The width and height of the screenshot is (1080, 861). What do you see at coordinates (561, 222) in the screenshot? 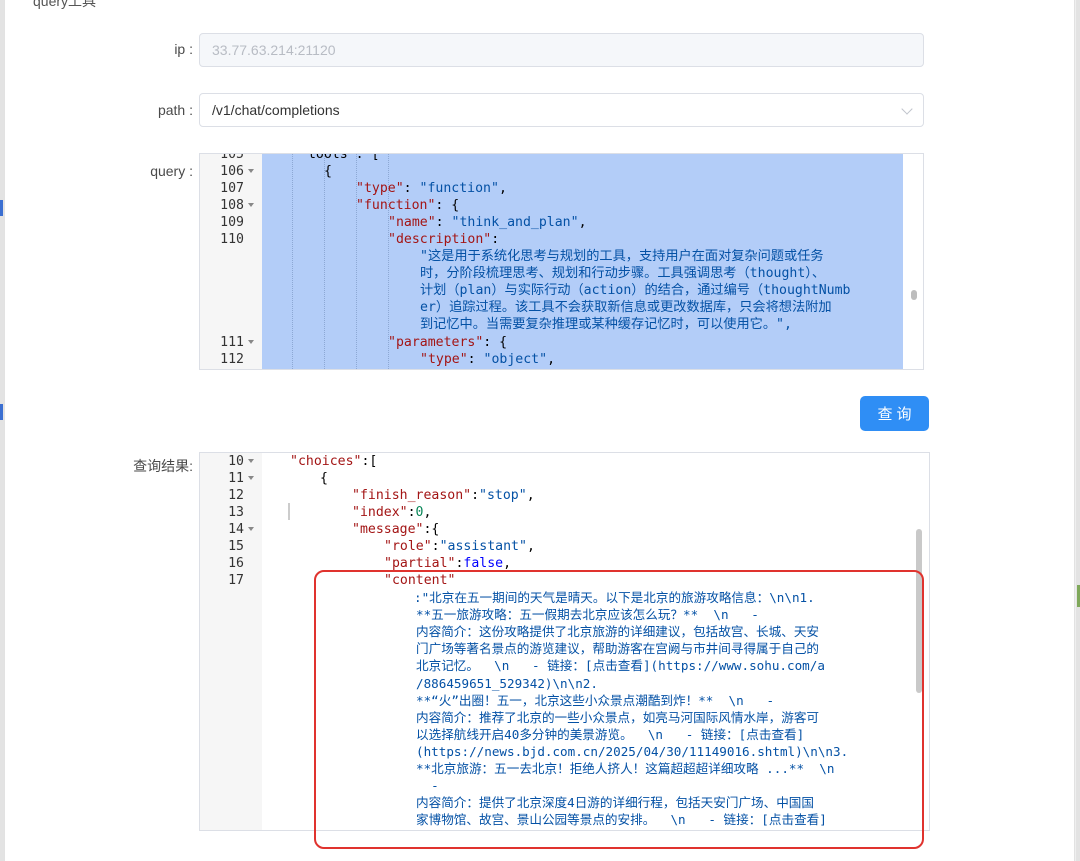
I see `code-line: 109 "name": "think_and_plan",` at bounding box center [561, 222].